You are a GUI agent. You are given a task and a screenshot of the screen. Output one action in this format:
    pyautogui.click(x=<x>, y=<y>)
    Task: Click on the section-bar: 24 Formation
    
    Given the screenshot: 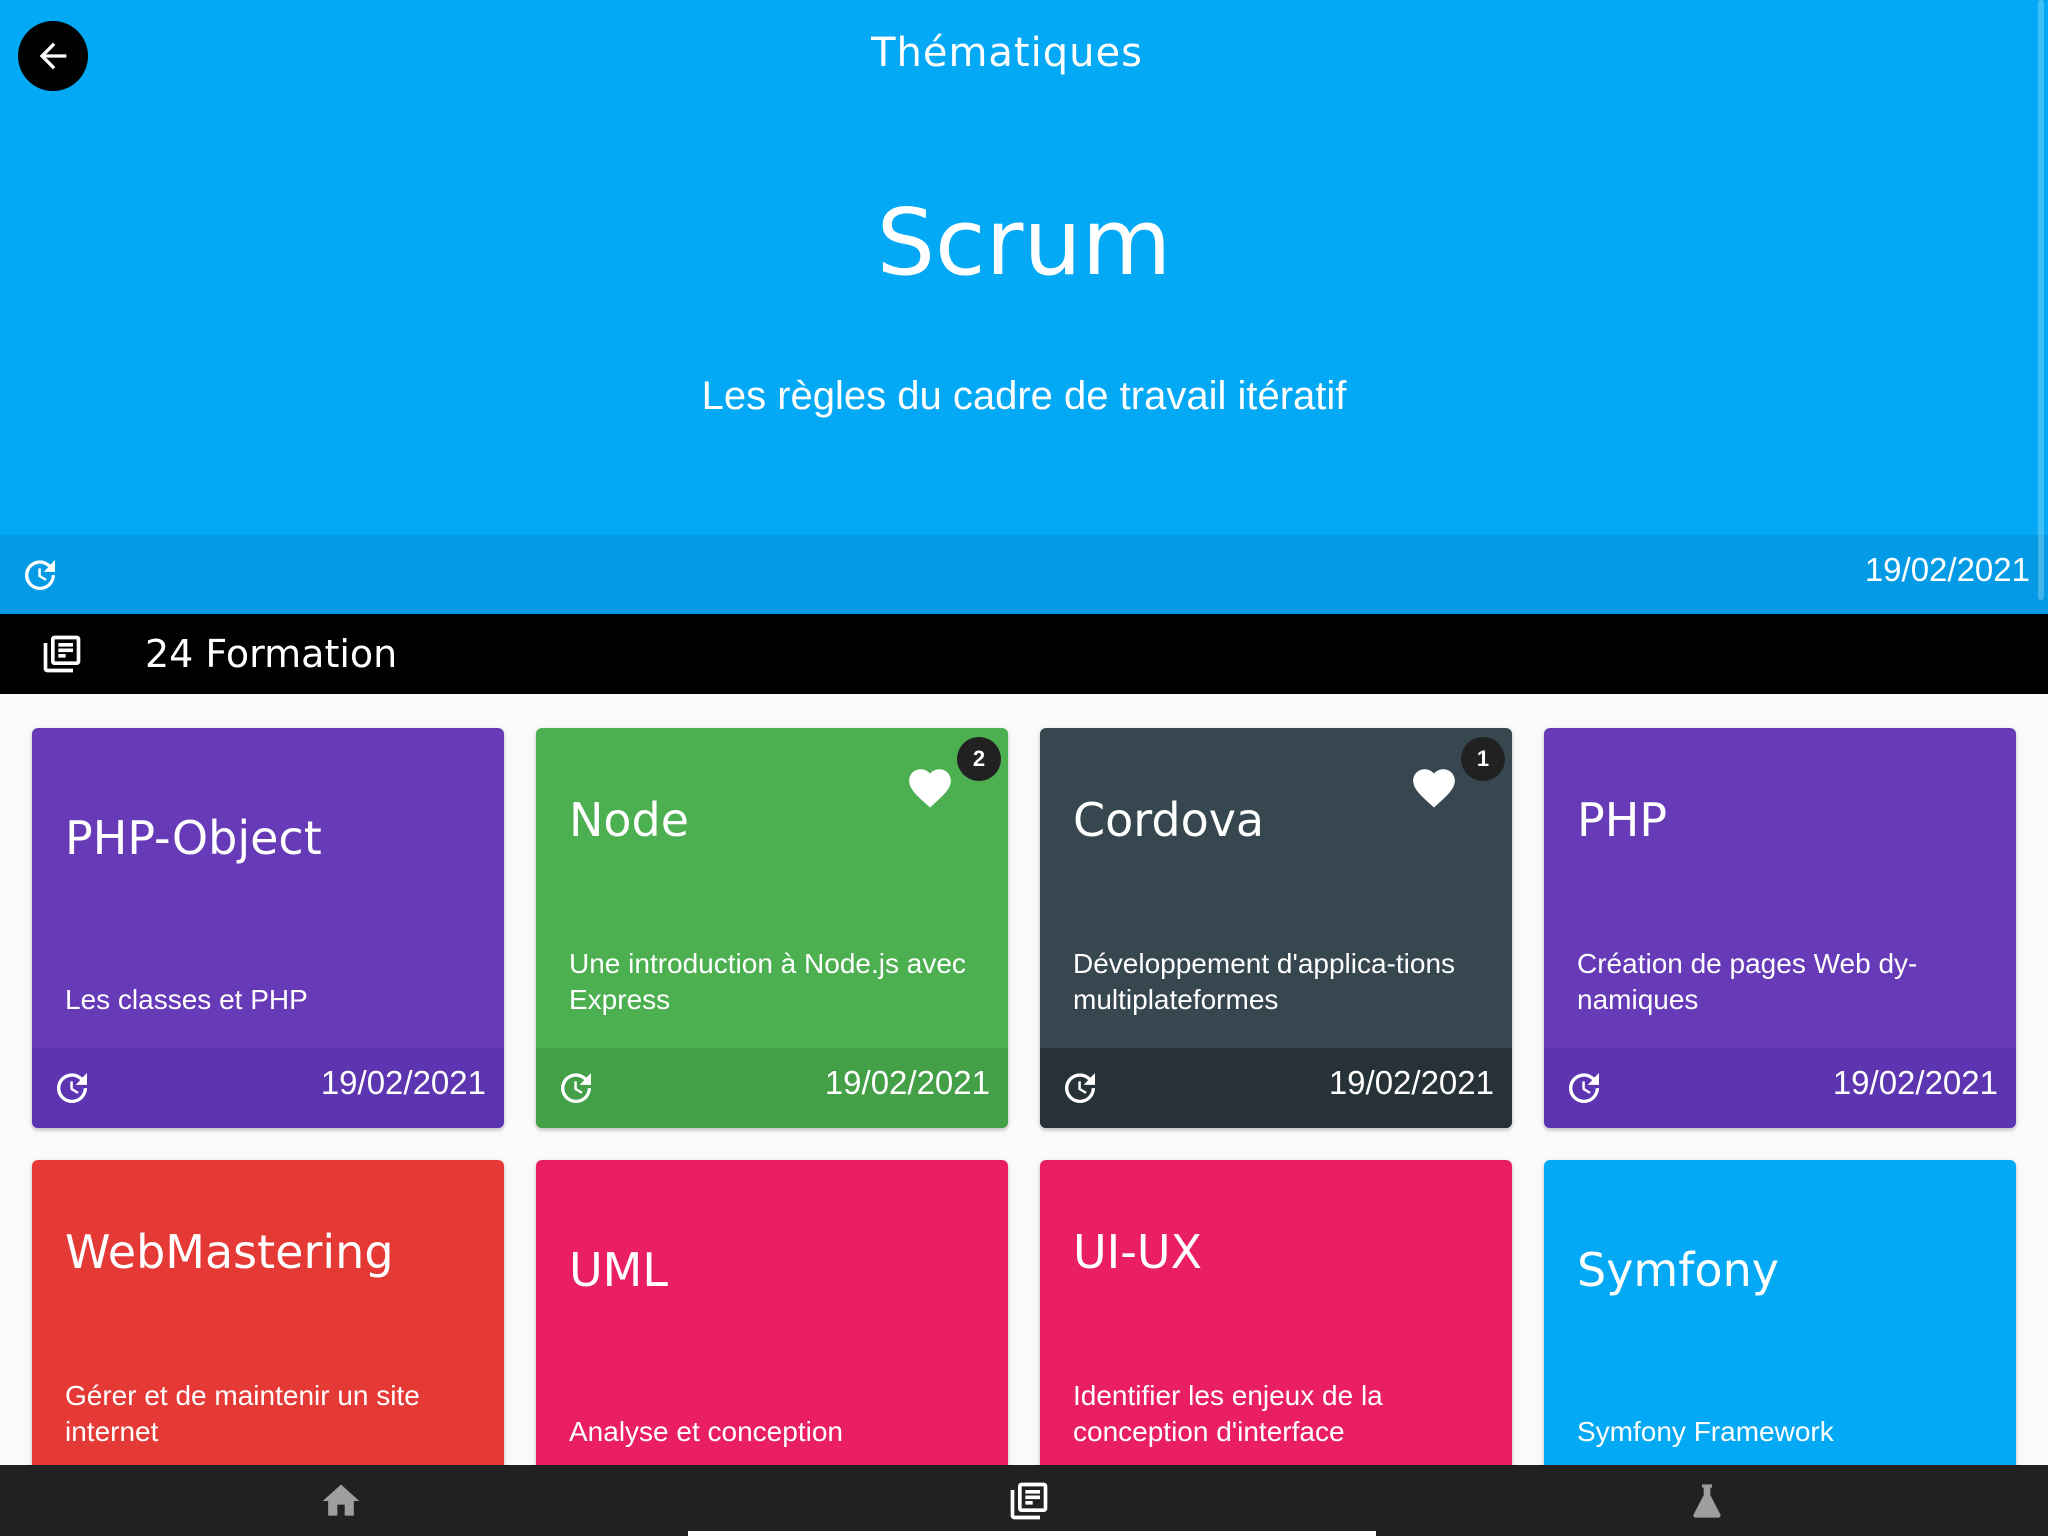 What is the action you would take?
    pyautogui.click(x=1024, y=654)
    